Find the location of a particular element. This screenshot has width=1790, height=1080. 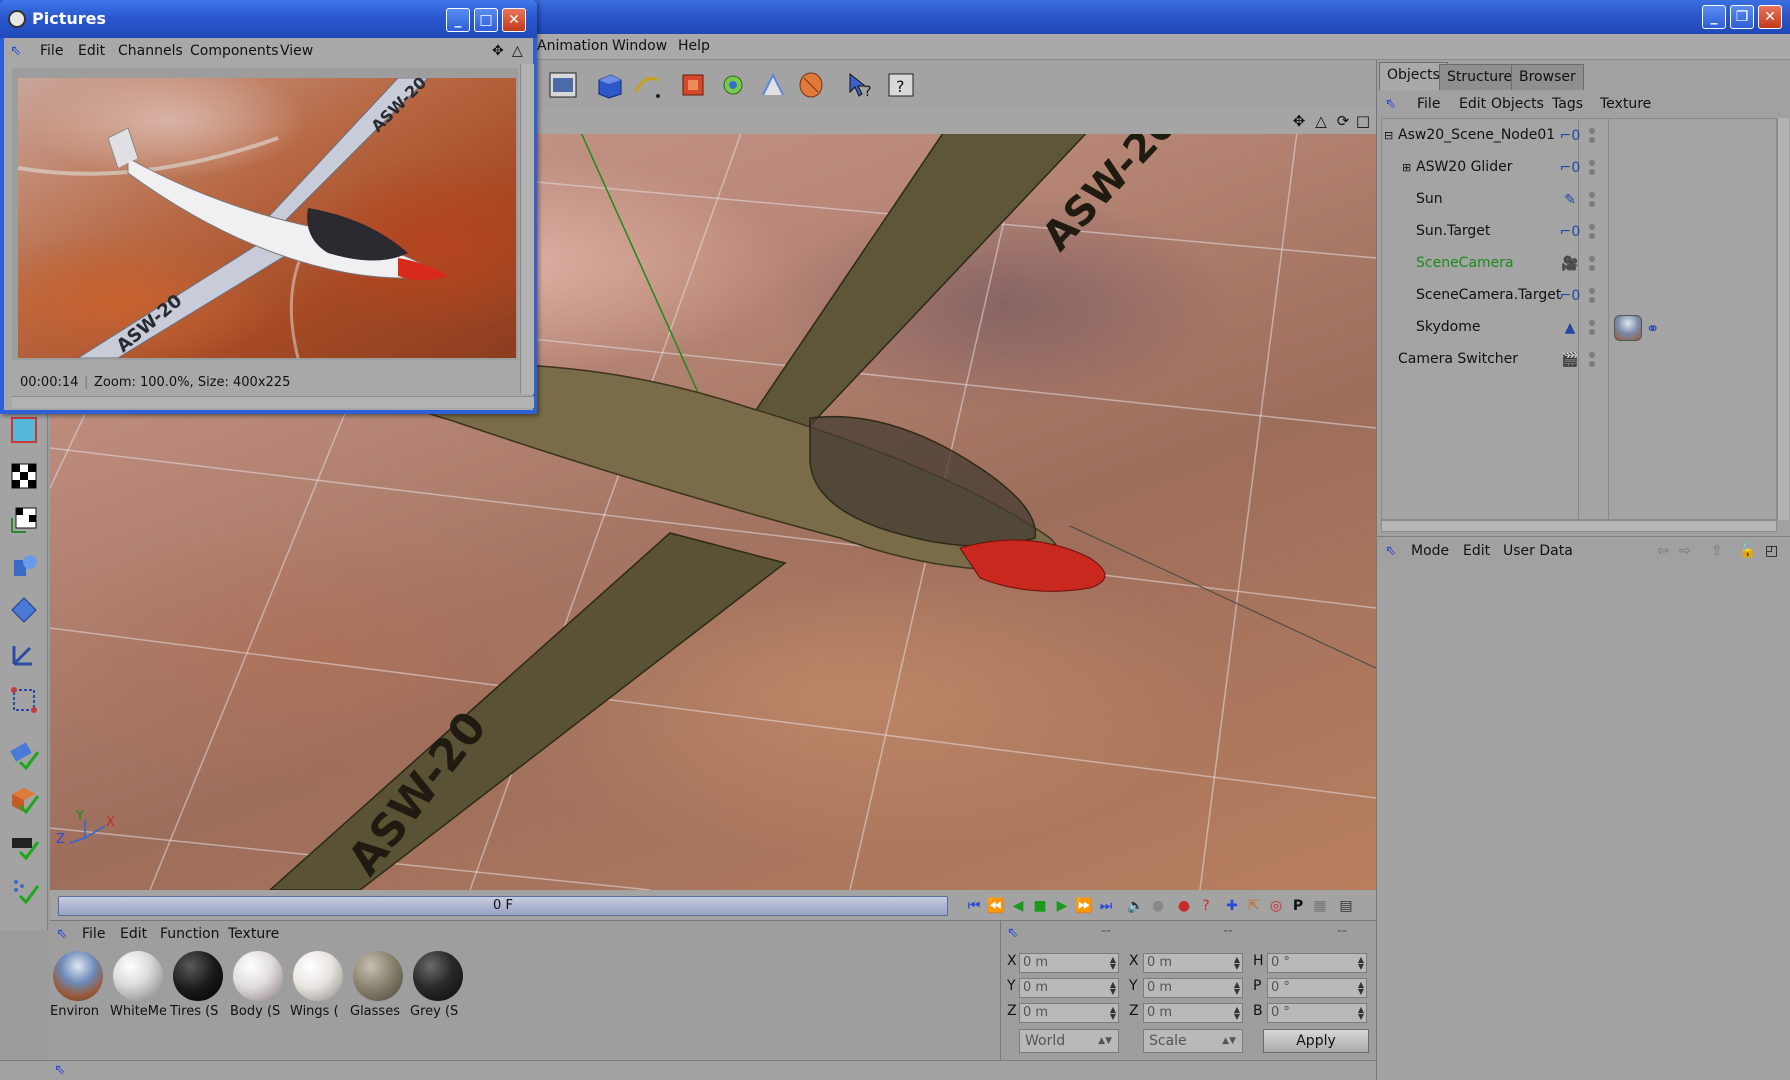

object-row-camera-switcher: Camera Switcher 🎬 is located at coordinates (1579, 360).